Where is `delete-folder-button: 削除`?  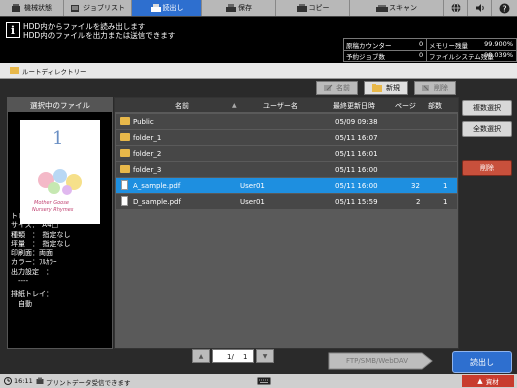 delete-folder-button: 削除 is located at coordinates (435, 88).